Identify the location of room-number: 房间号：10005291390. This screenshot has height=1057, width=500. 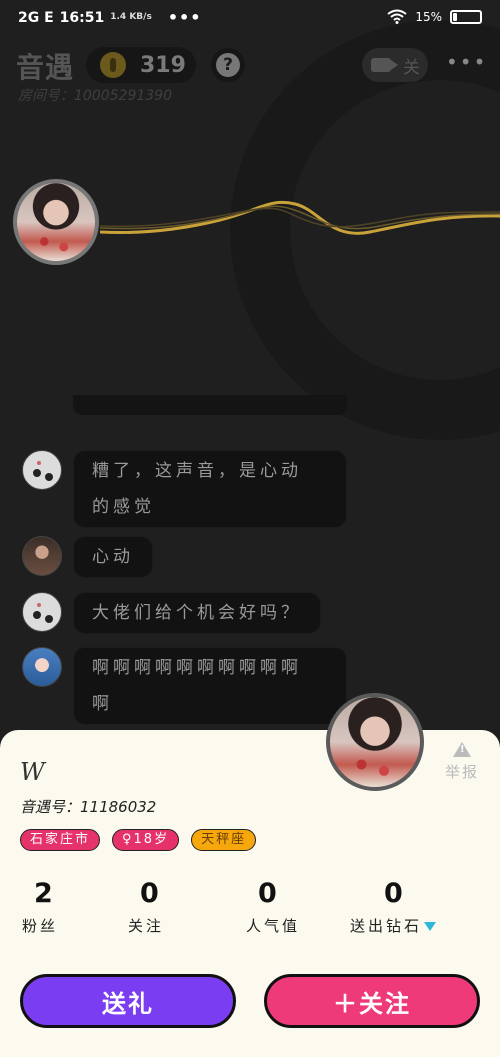
(95, 96).